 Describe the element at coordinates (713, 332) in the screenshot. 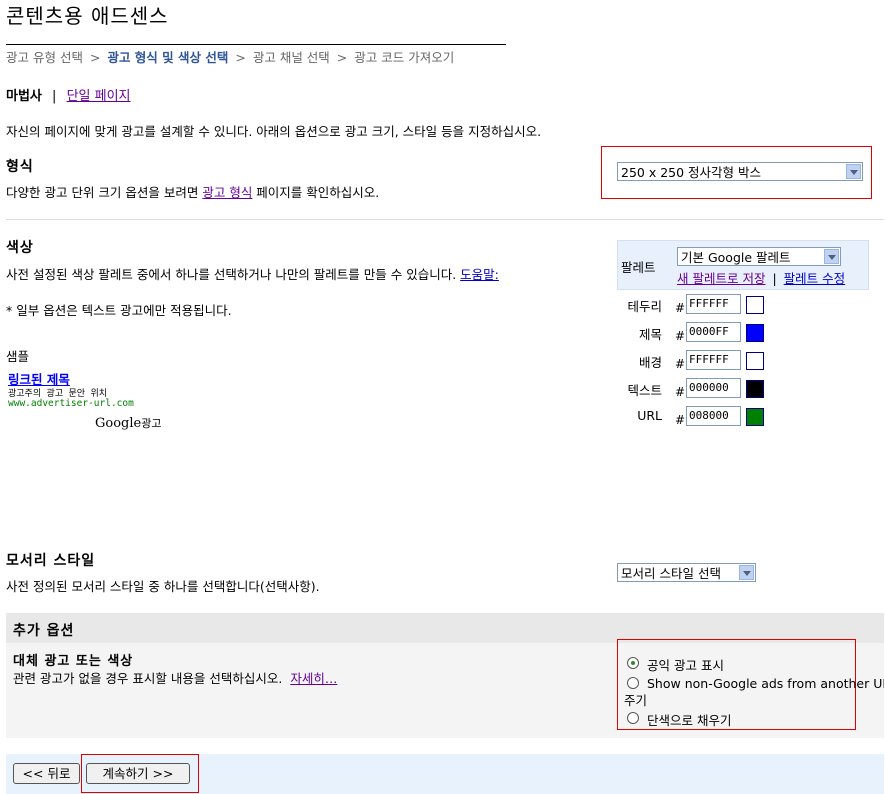

I see `title-color-input: 0000FF` at that location.